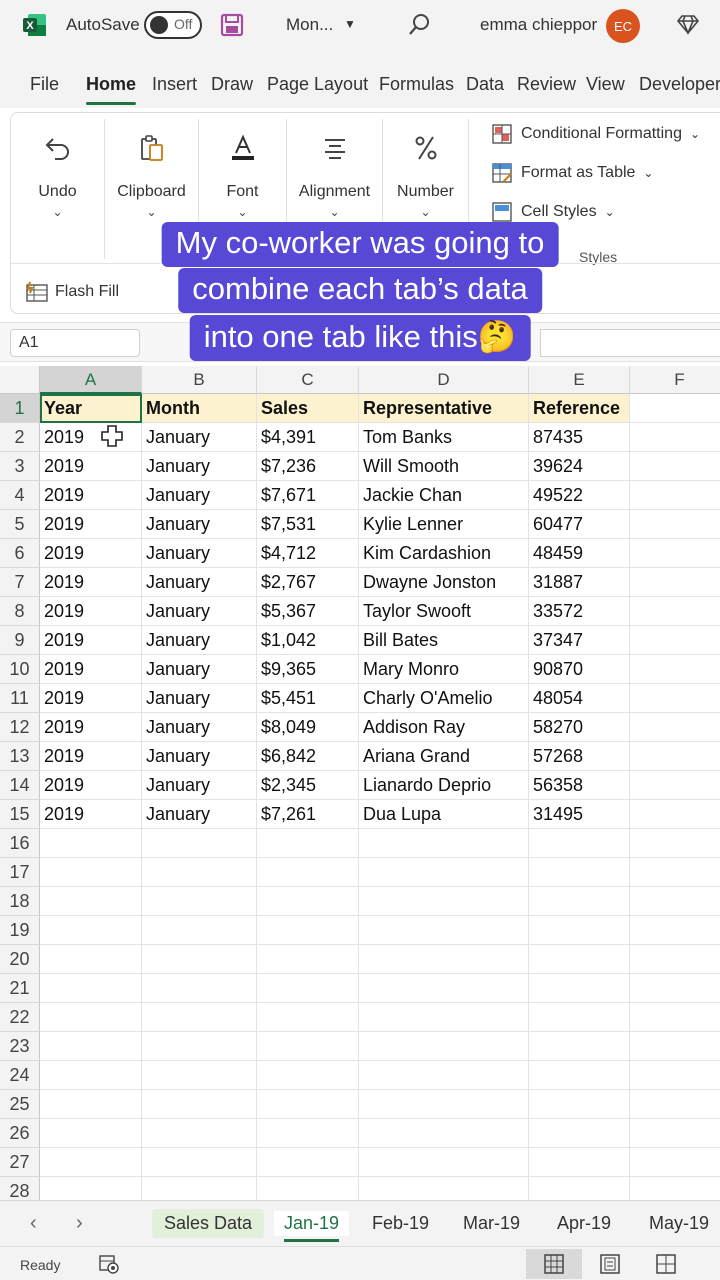 This screenshot has width=720, height=1280. What do you see at coordinates (20, 582) in the screenshot?
I see `row-header-7: 7` at bounding box center [20, 582].